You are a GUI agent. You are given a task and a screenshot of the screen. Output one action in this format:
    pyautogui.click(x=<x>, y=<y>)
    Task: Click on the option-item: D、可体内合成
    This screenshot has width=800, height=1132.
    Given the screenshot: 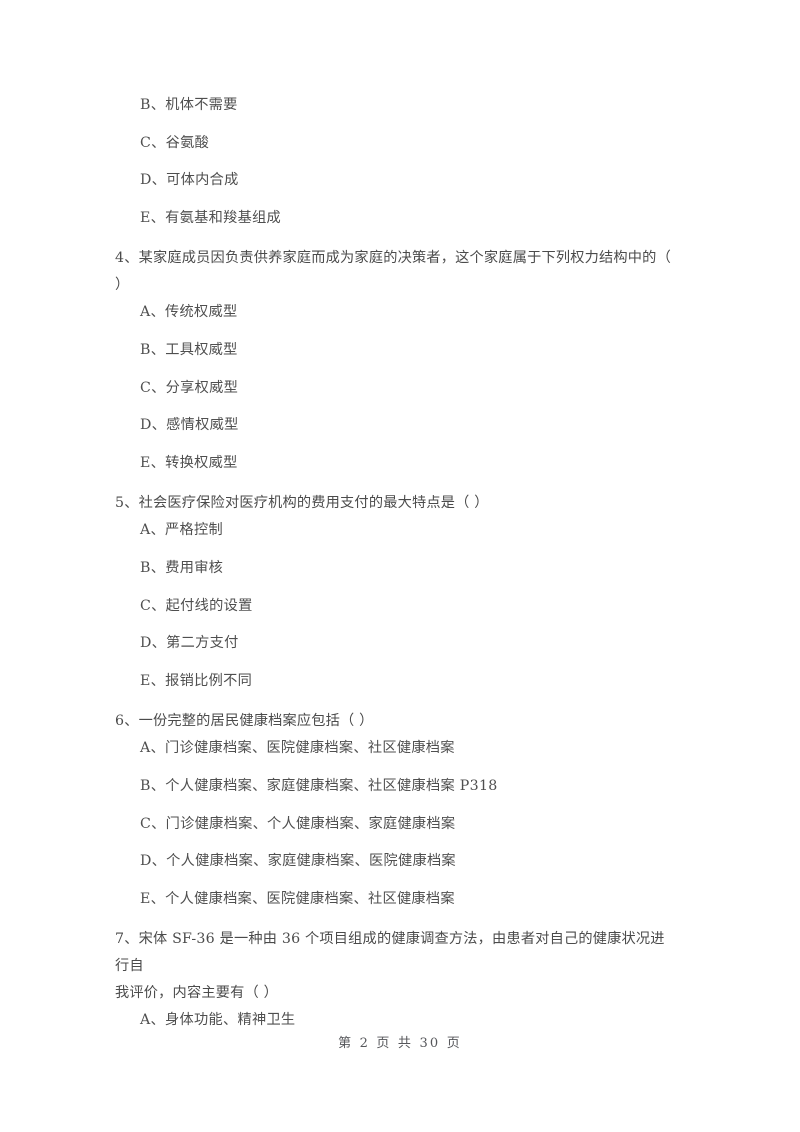 What is the action you would take?
    pyautogui.click(x=189, y=180)
    